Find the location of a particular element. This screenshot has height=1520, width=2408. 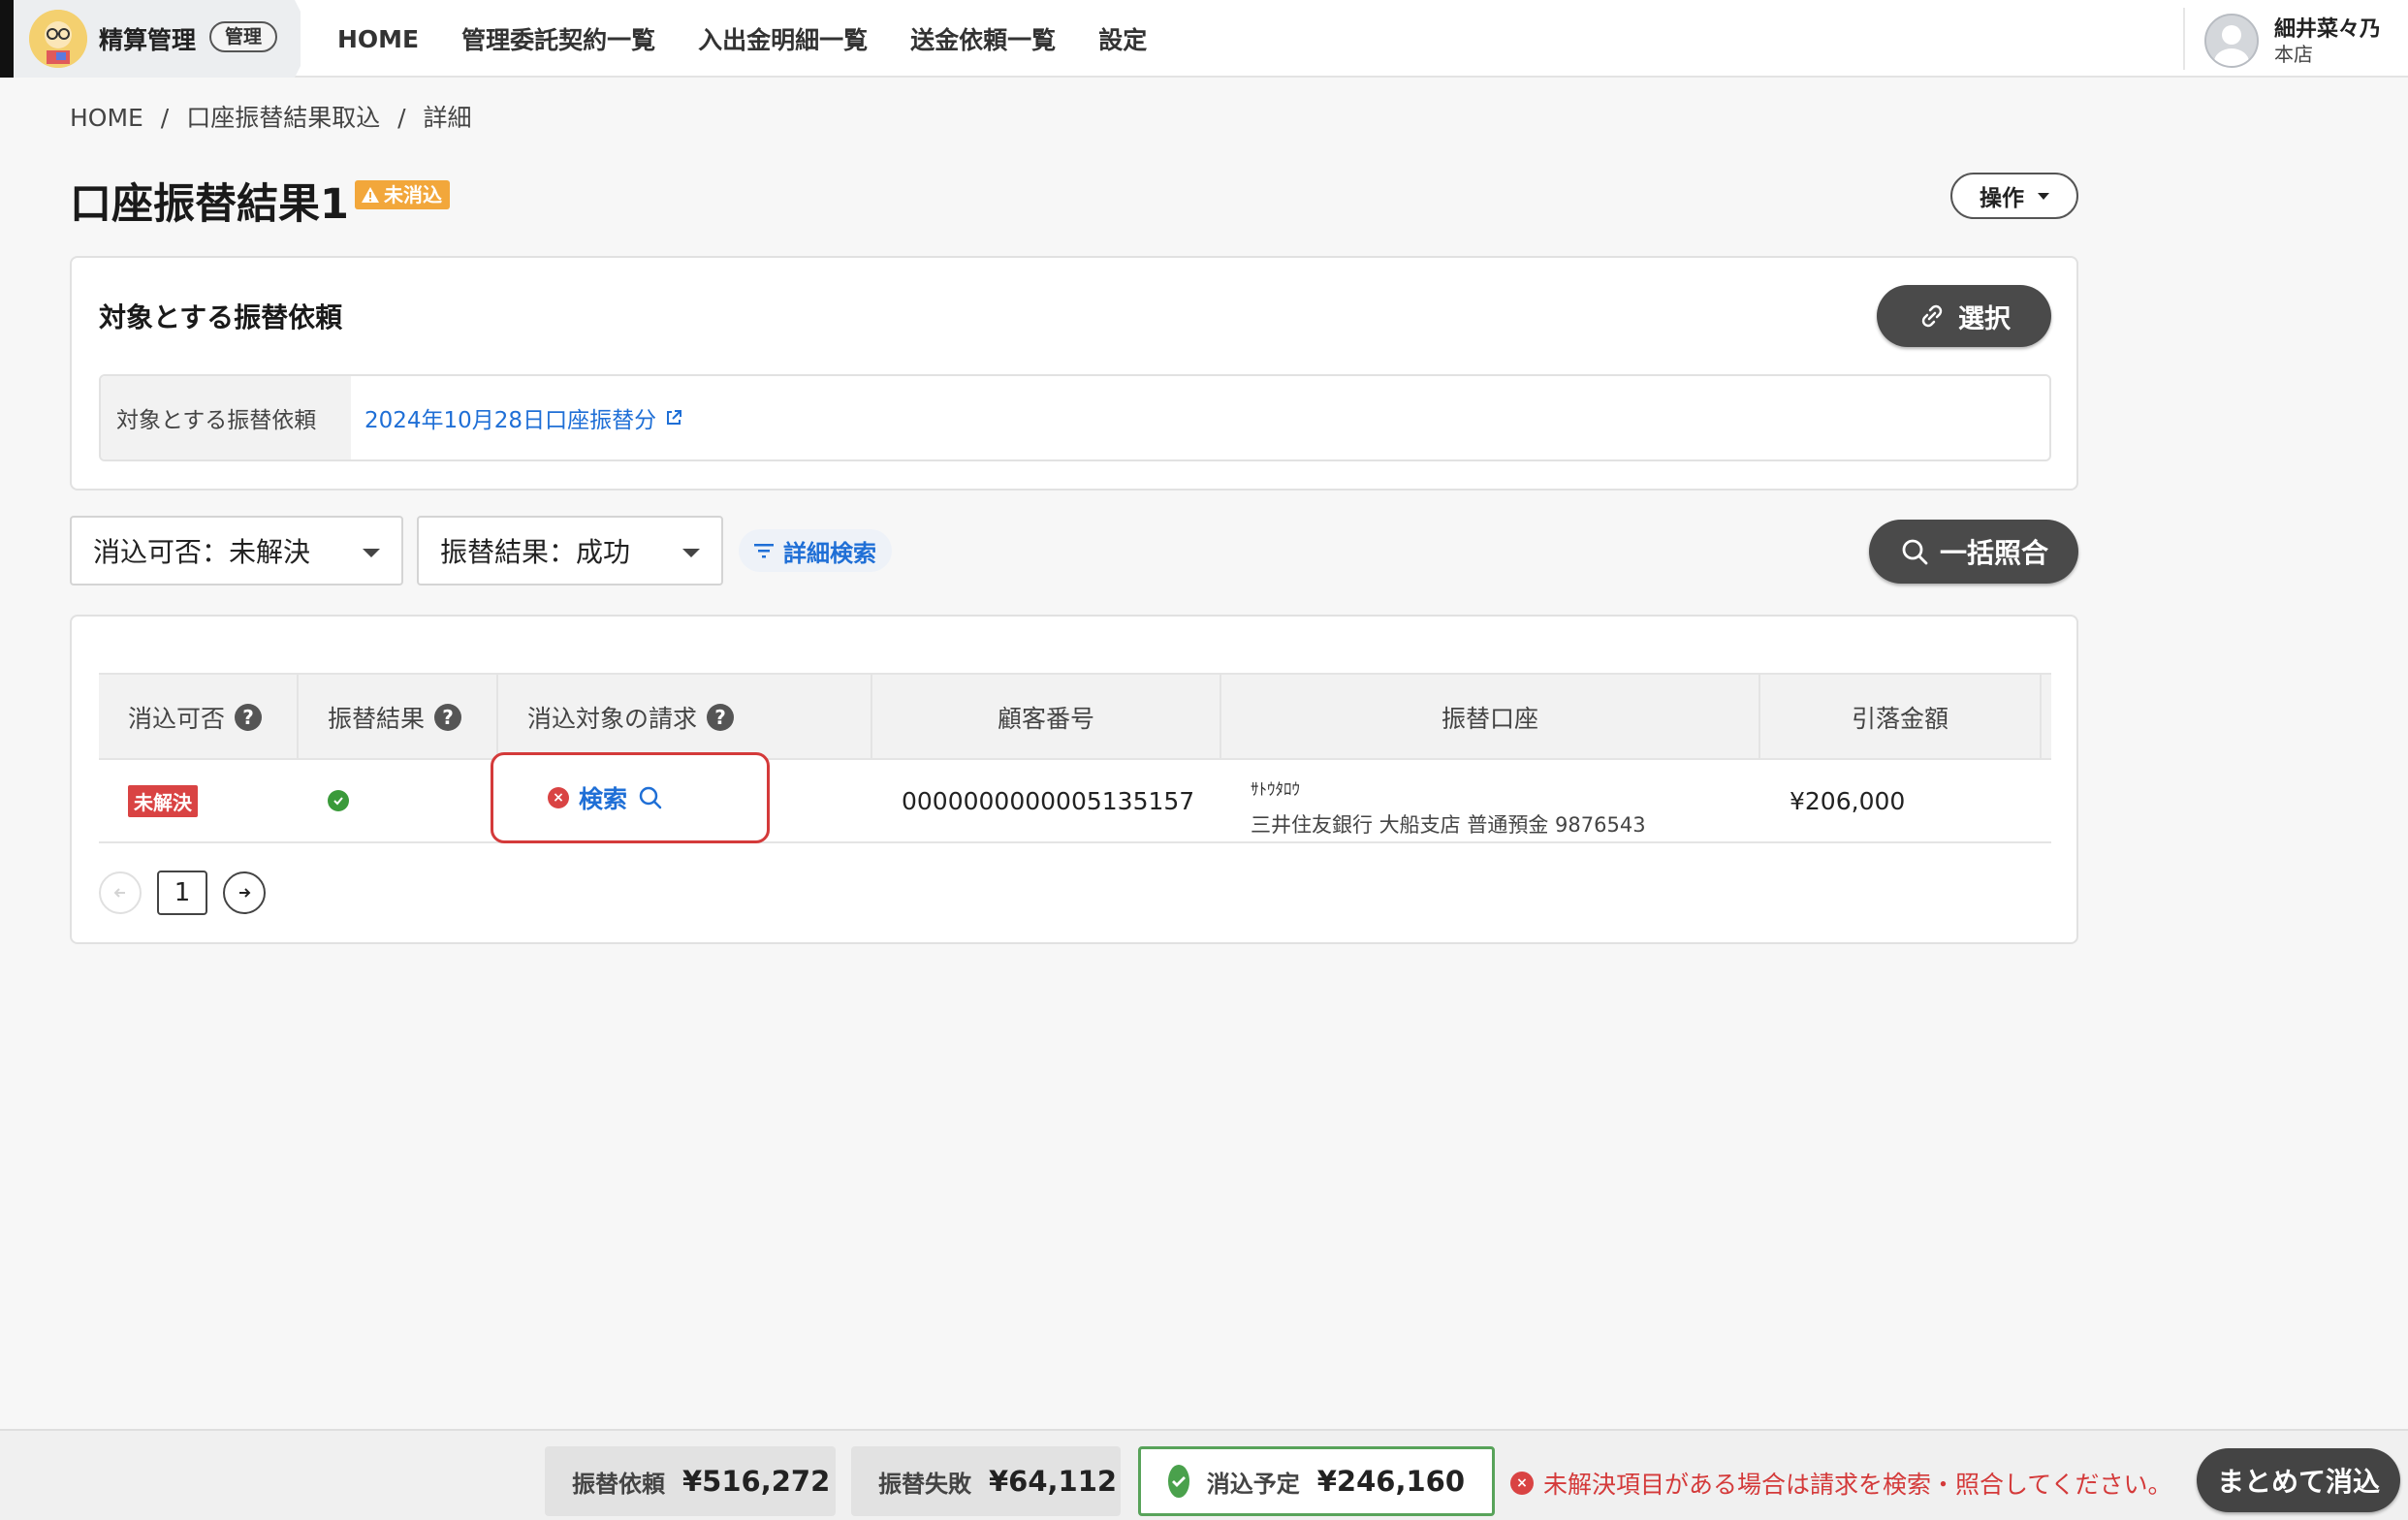

summary-label: 振替失敗 is located at coordinates (924, 1484).